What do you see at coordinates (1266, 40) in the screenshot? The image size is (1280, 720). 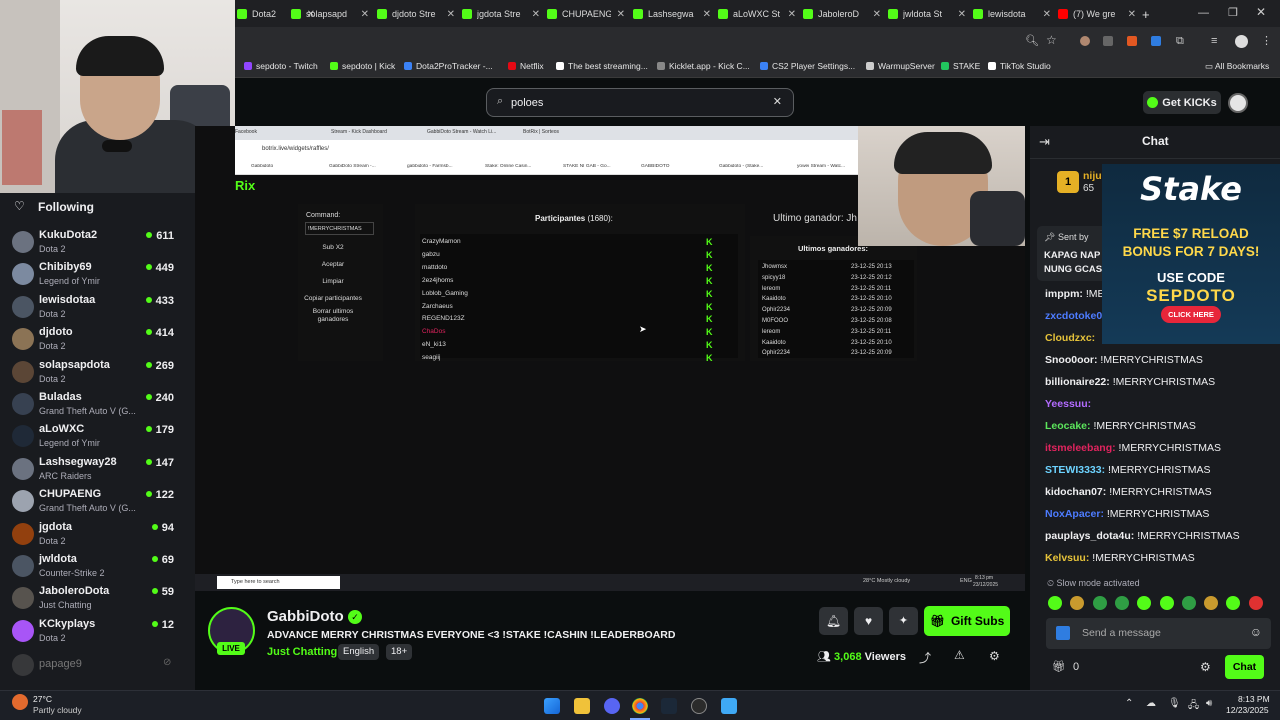 I see `menu-kebab-icon: ⋮` at bounding box center [1266, 40].